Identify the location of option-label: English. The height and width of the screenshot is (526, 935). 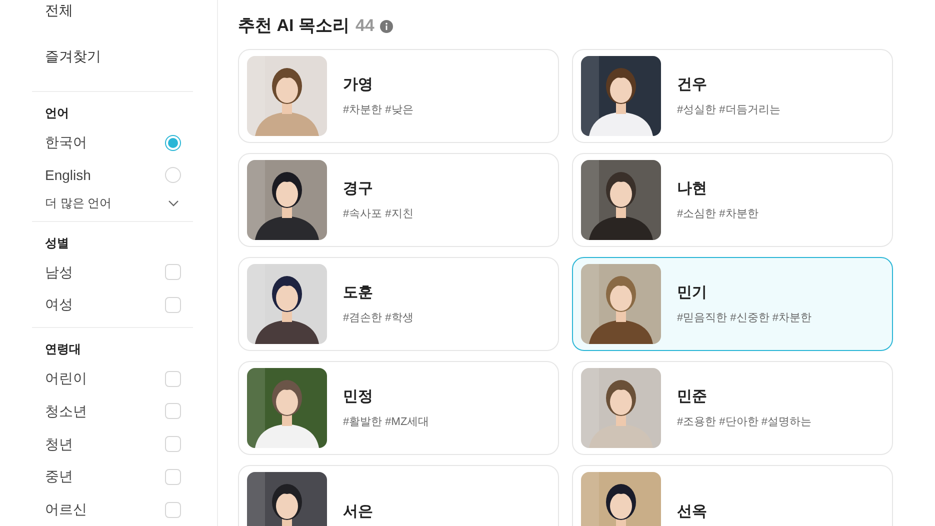
(68, 175).